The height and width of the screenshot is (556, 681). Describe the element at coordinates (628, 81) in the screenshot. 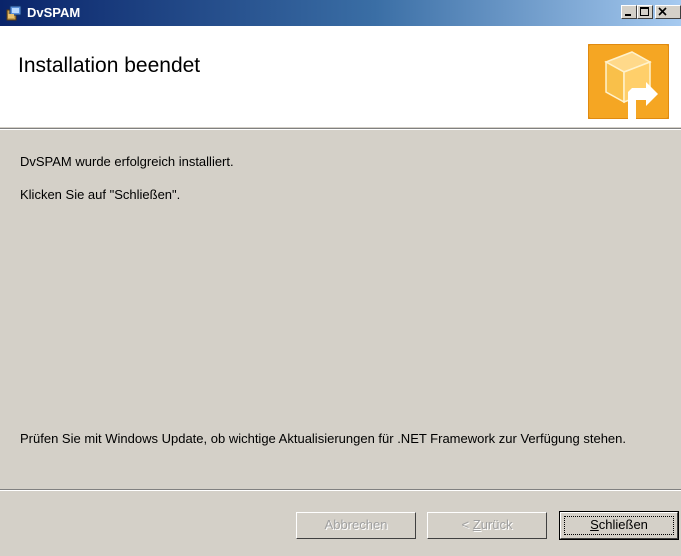

I see `box-arrow-icon` at that location.